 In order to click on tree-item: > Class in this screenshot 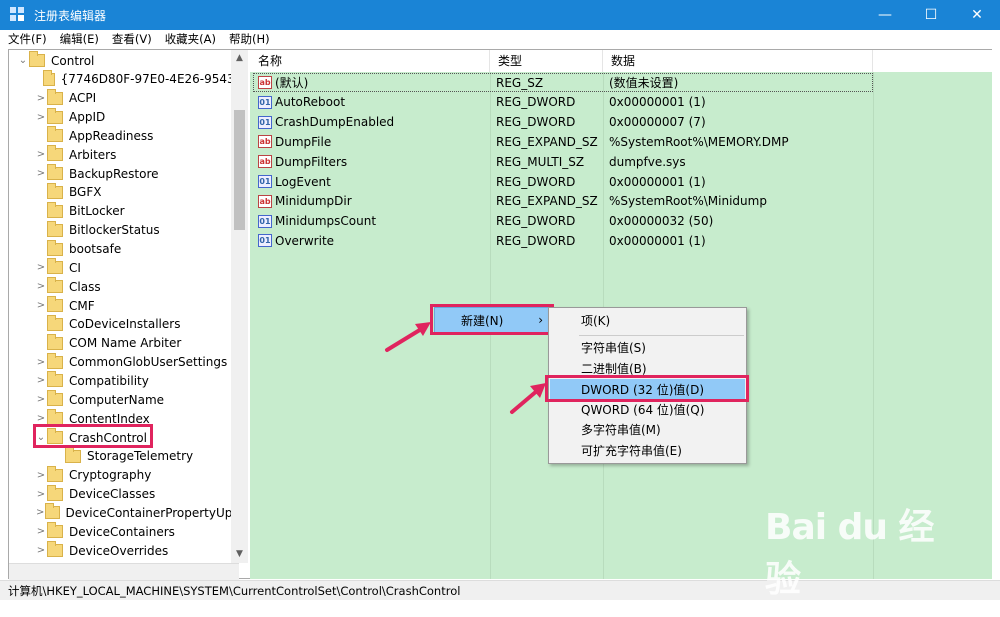, I will do `click(124, 286)`.